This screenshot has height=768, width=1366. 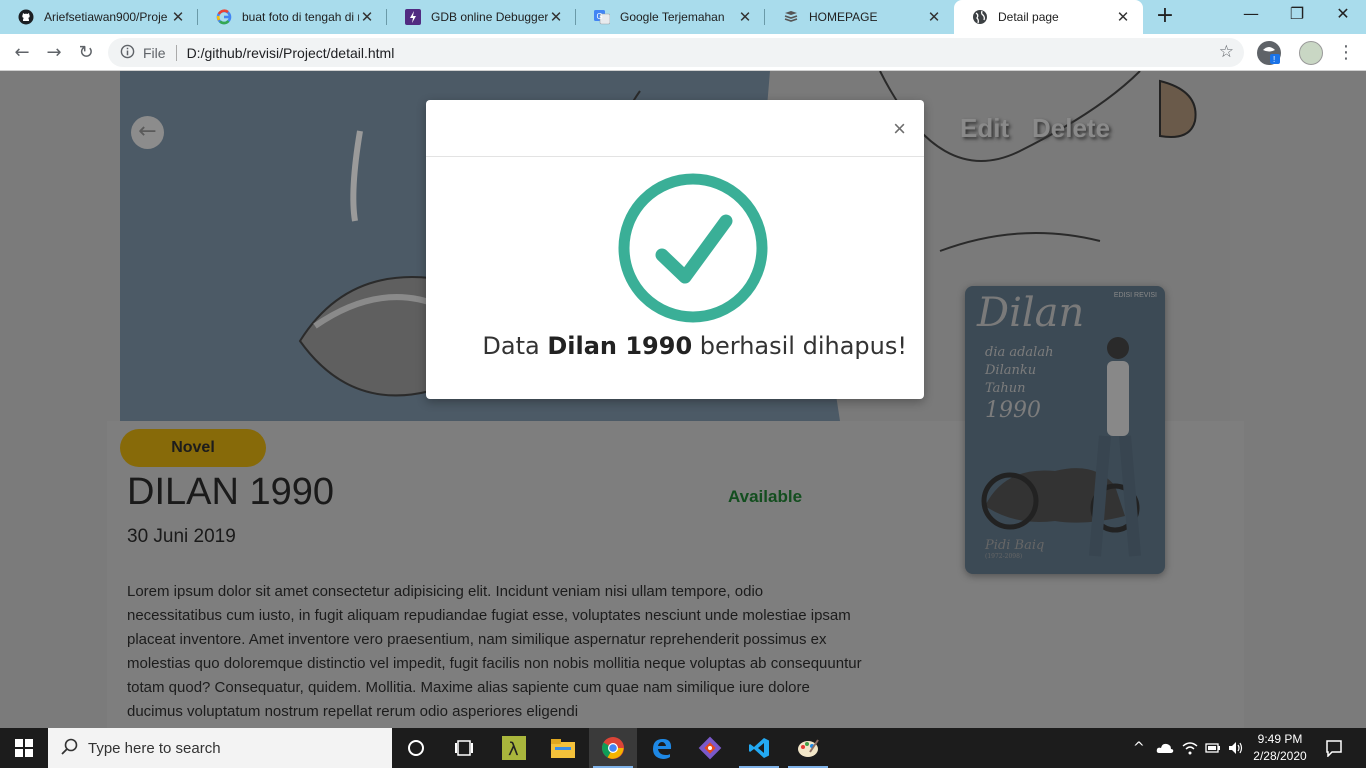 What do you see at coordinates (1297, 13) in the screenshot?
I see `restore-window-button: ❐` at bounding box center [1297, 13].